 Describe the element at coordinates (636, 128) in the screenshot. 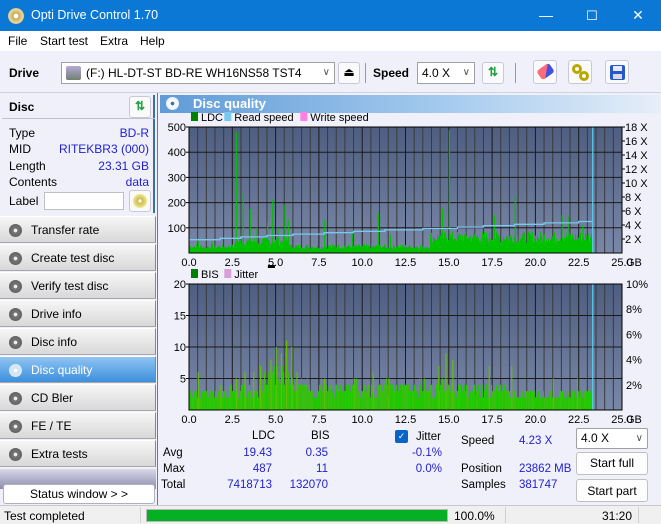

I see `y2-tick-label: 18 X` at that location.